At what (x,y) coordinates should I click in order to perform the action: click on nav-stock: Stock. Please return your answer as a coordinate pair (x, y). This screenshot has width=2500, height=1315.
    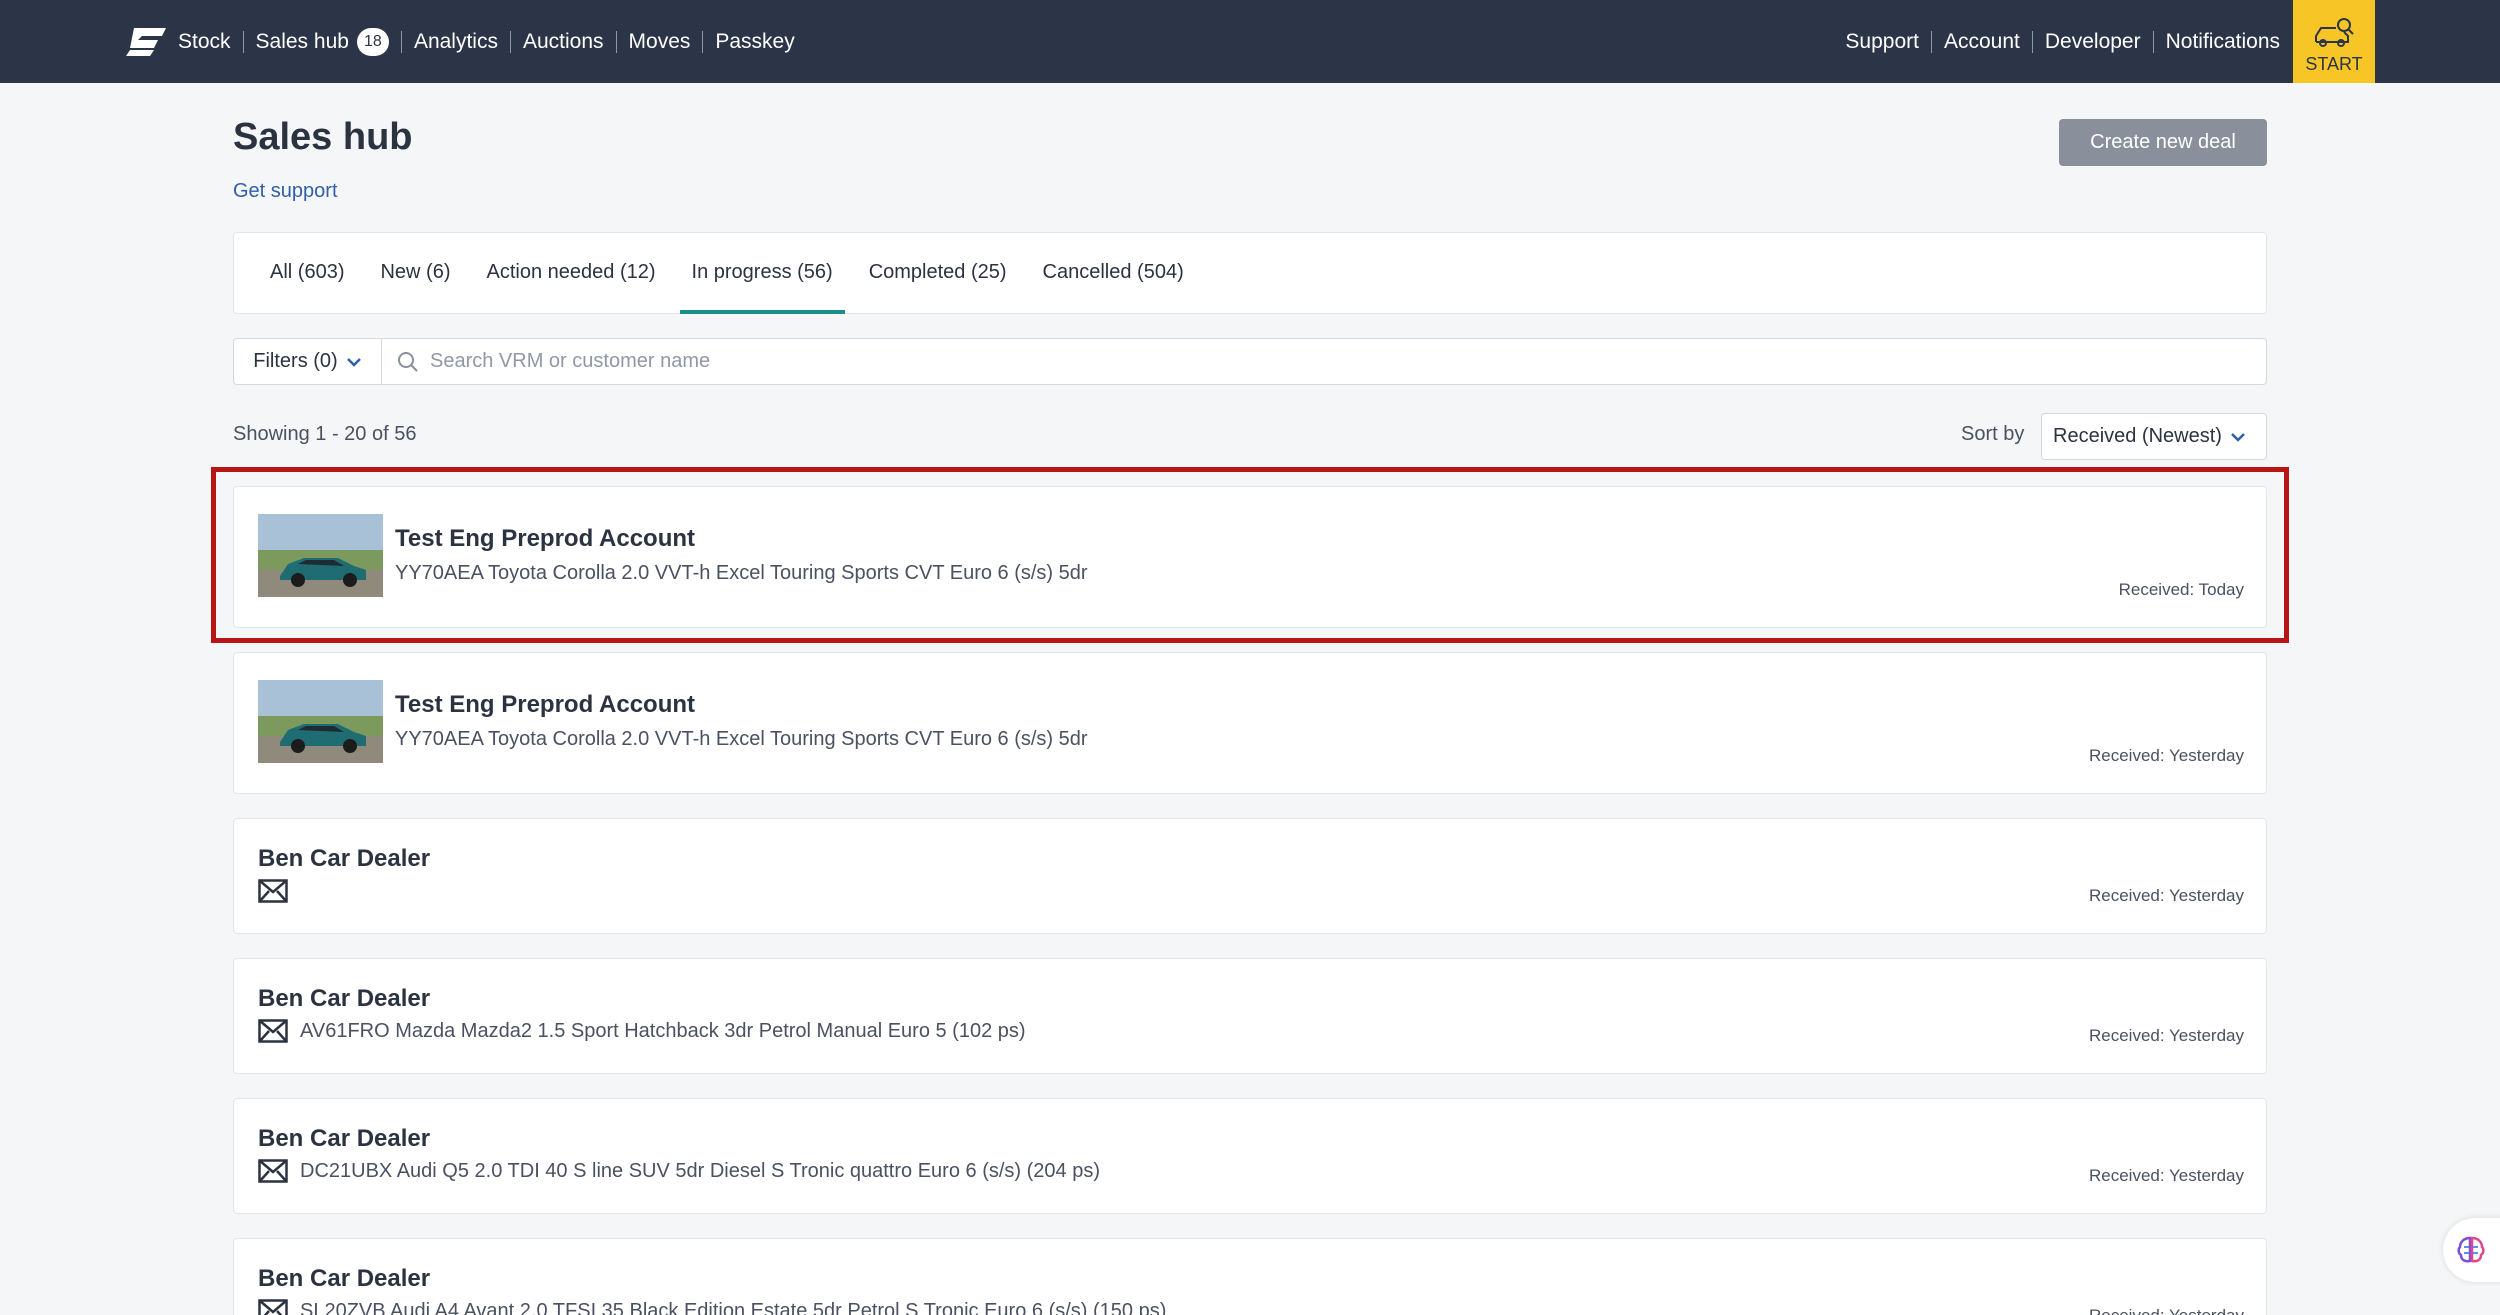
    Looking at the image, I should click on (204, 42).